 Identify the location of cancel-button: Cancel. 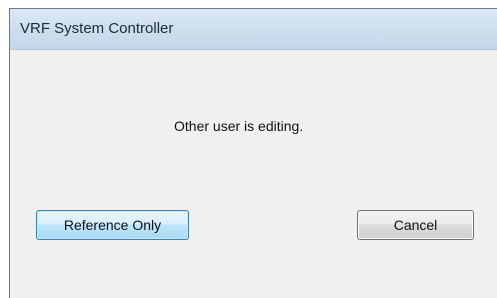
(415, 225).